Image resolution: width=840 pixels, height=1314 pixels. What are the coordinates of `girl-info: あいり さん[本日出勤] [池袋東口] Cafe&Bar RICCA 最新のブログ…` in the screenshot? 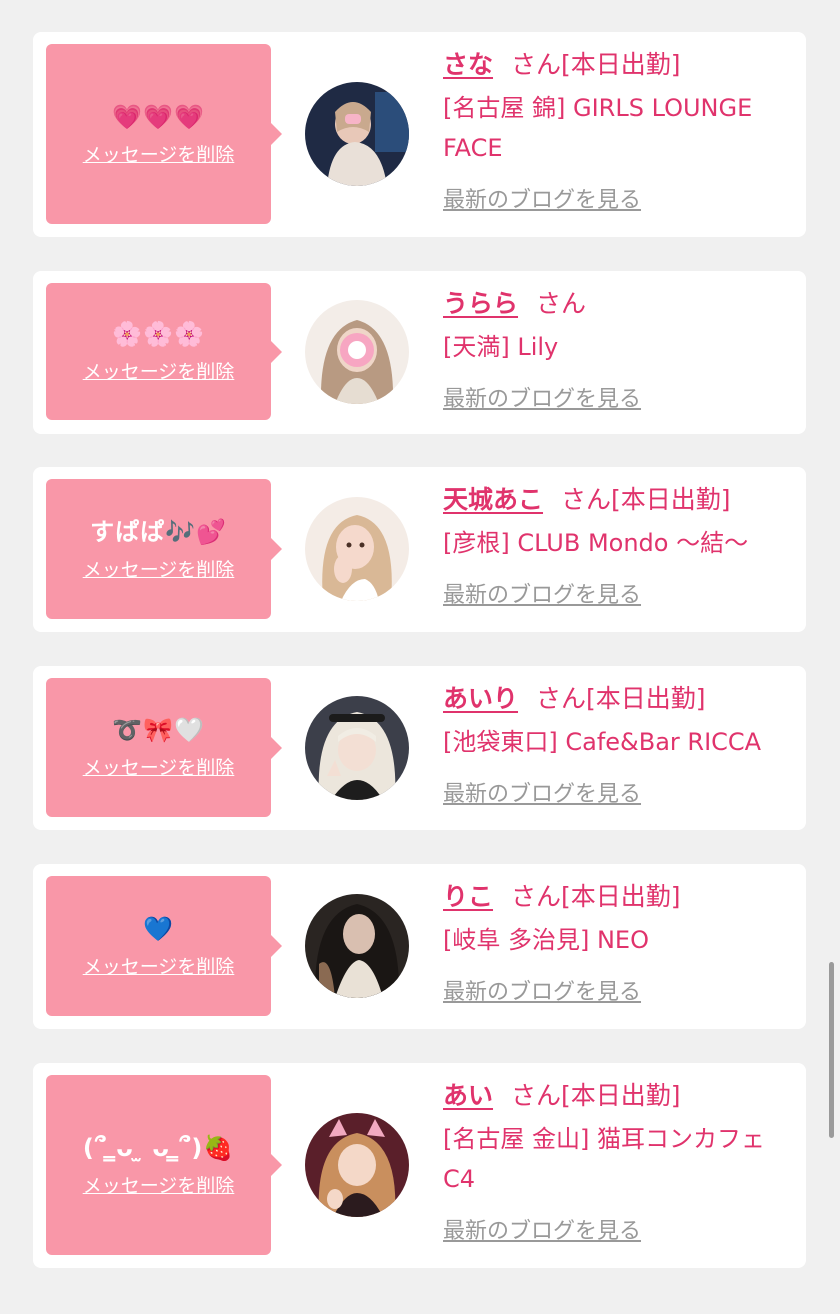 It's located at (618, 745).